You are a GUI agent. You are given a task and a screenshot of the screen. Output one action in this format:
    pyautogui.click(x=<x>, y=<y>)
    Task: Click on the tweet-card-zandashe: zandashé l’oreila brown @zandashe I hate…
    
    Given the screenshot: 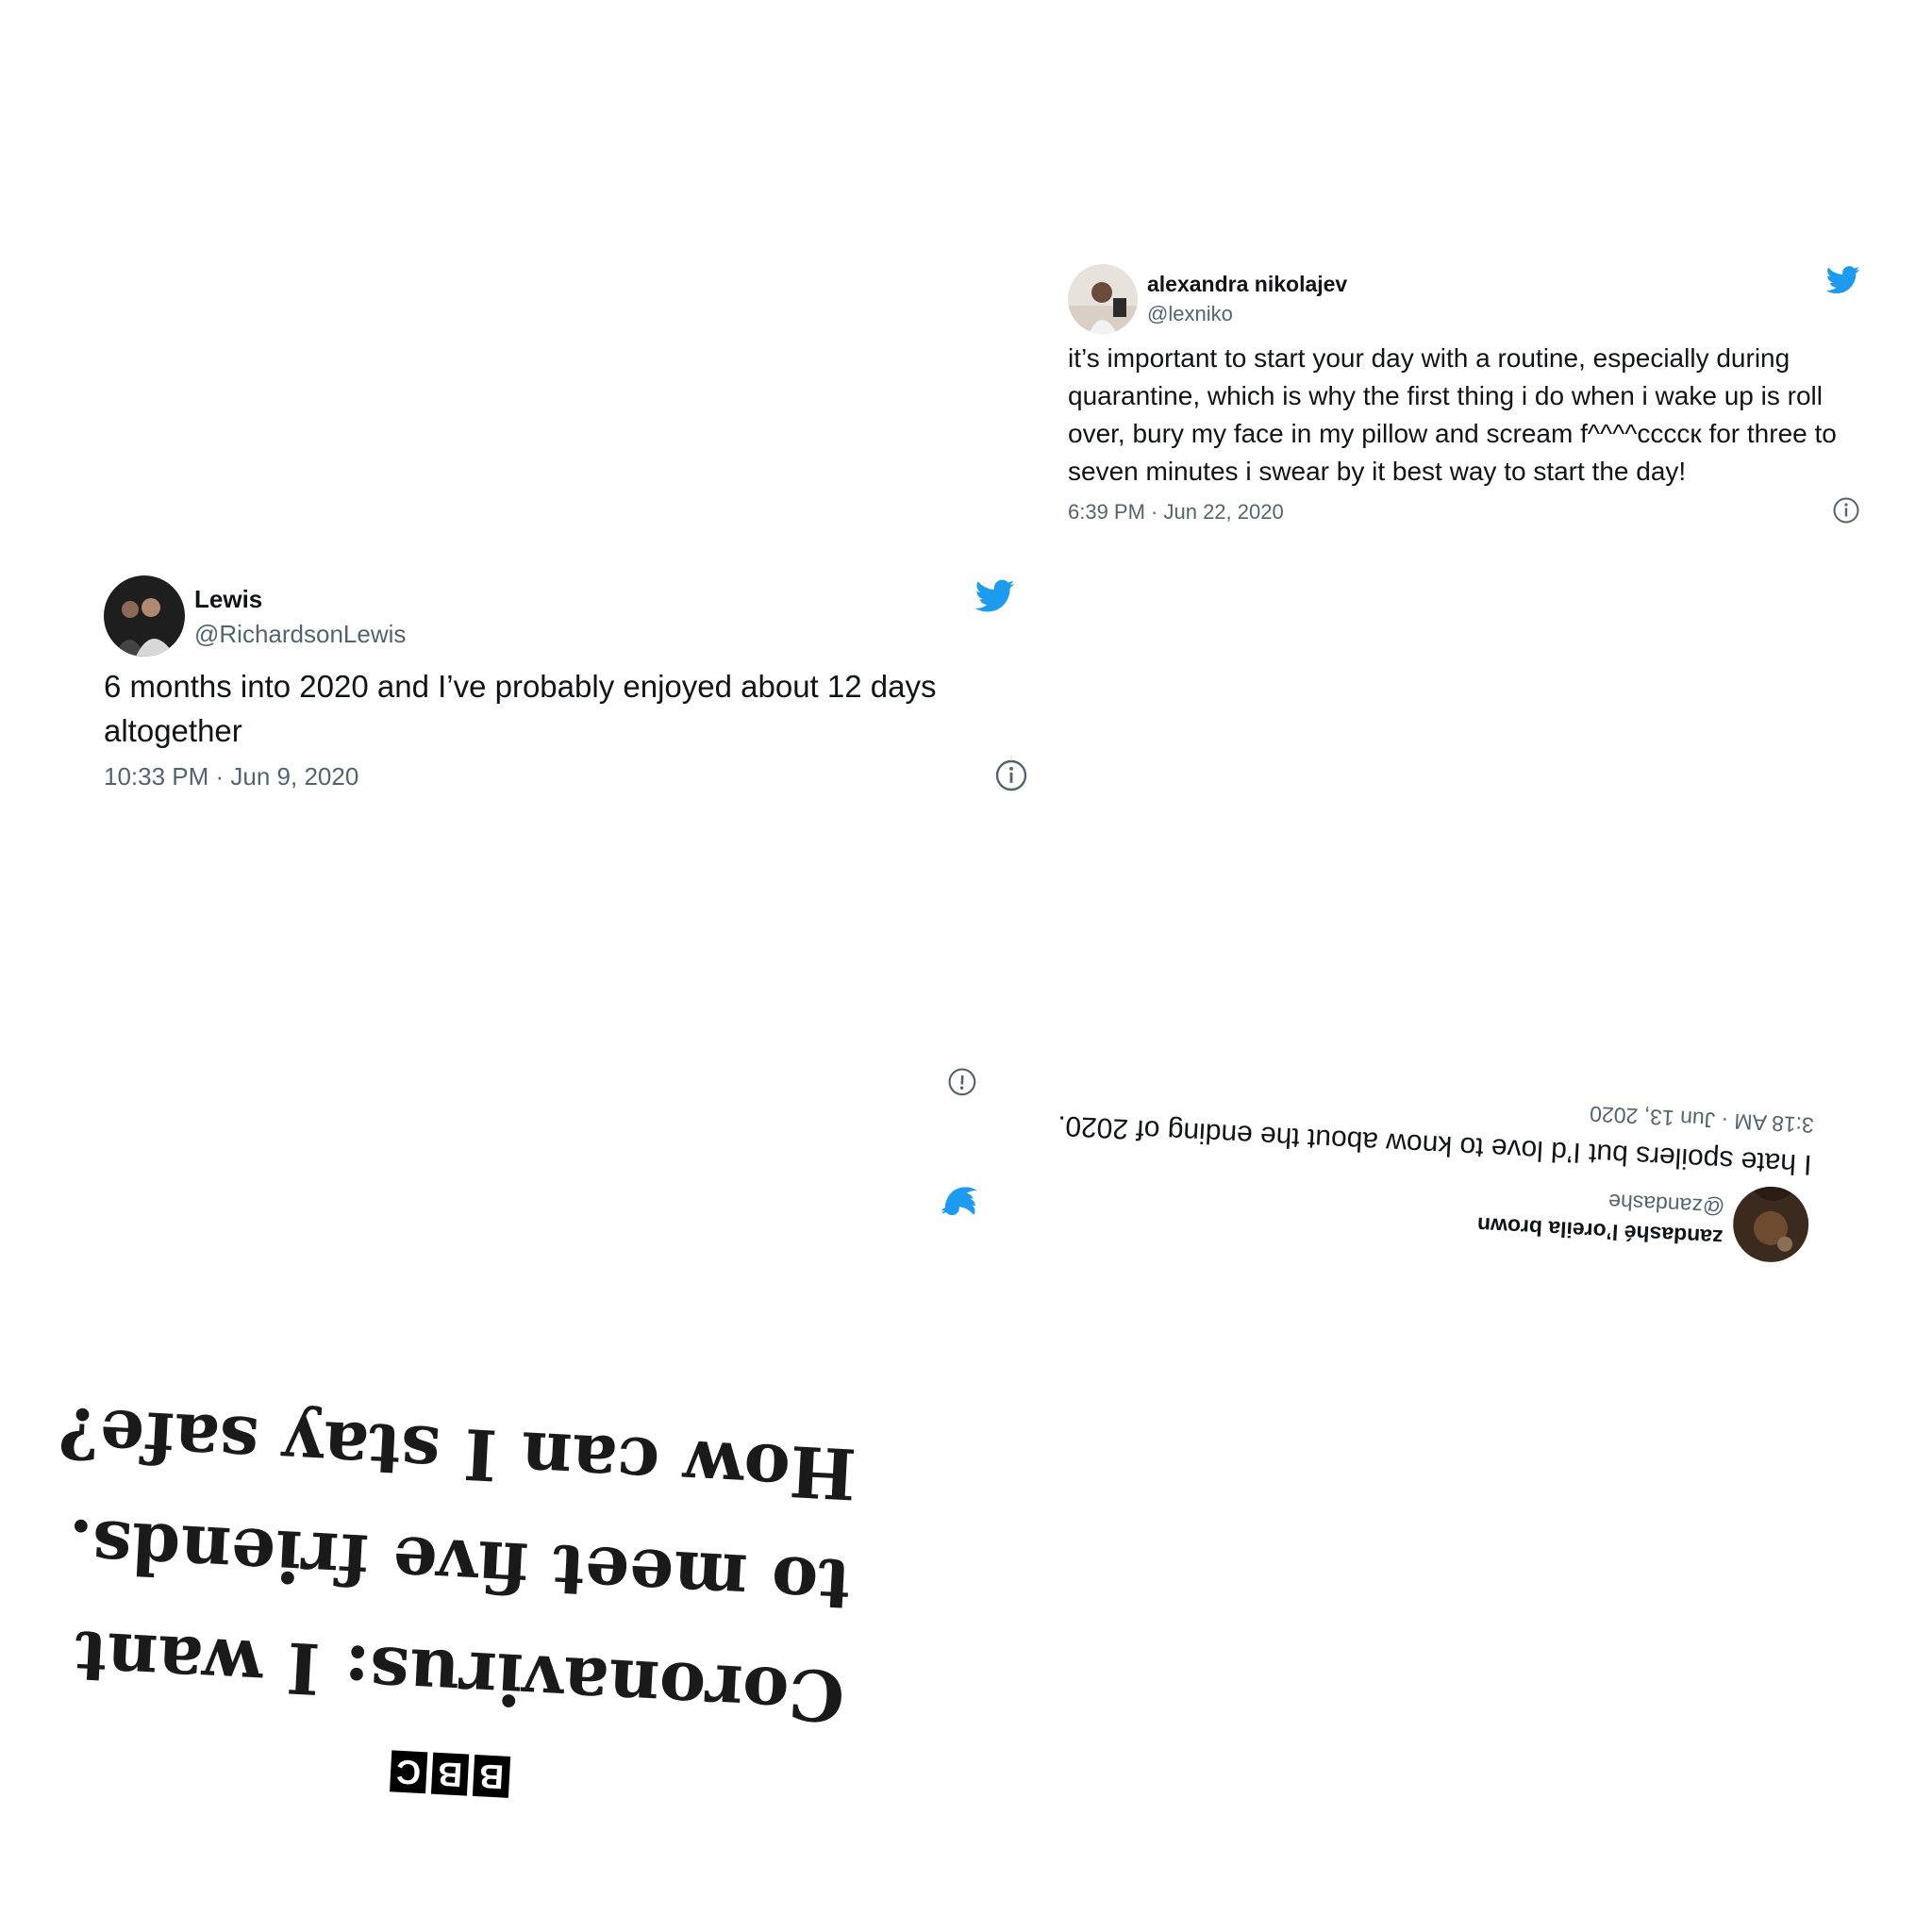 What is the action you would take?
    pyautogui.click(x=1377, y=1163)
    